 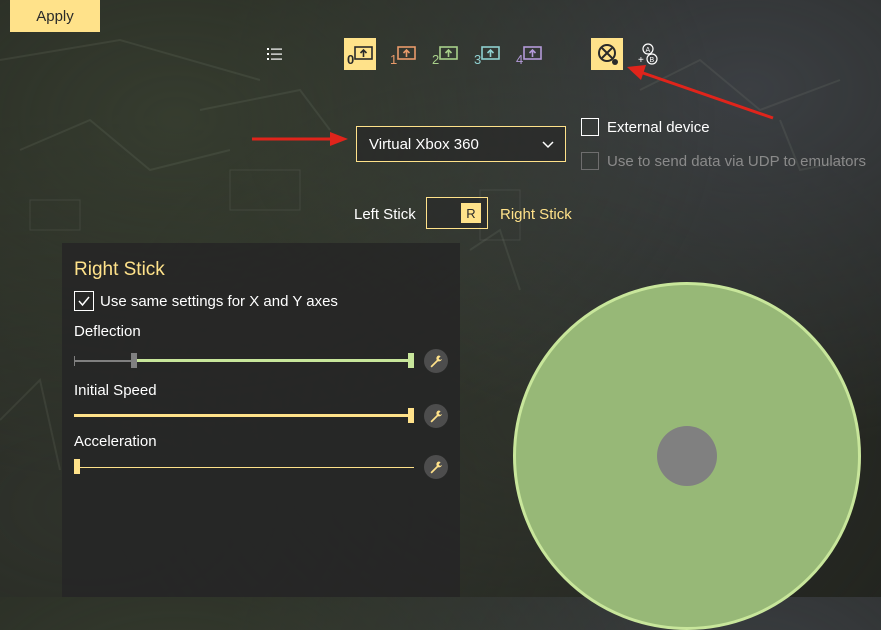 What do you see at coordinates (74, 361) in the screenshot?
I see `deflection-start-tick` at bounding box center [74, 361].